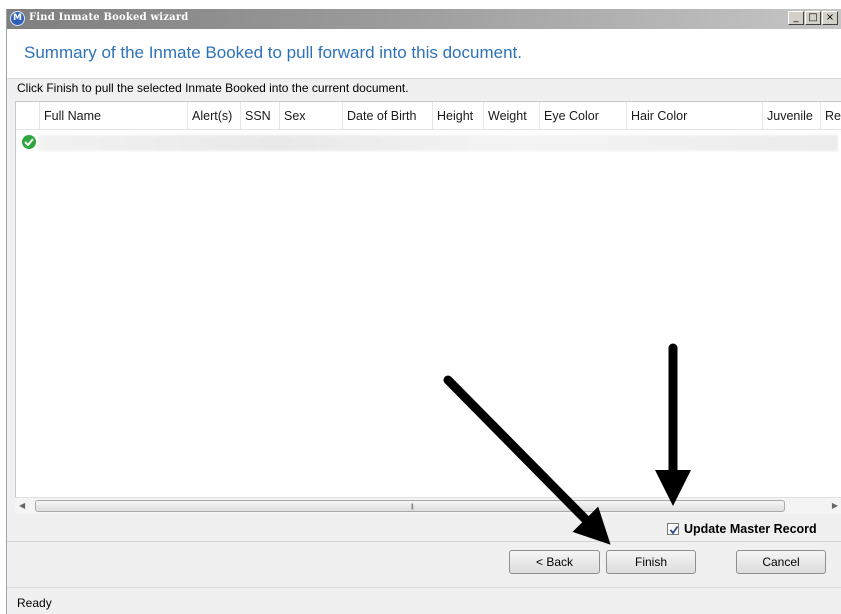 The width and height of the screenshot is (841, 614). What do you see at coordinates (311, 116) in the screenshot?
I see `column-header-sex: Sex` at bounding box center [311, 116].